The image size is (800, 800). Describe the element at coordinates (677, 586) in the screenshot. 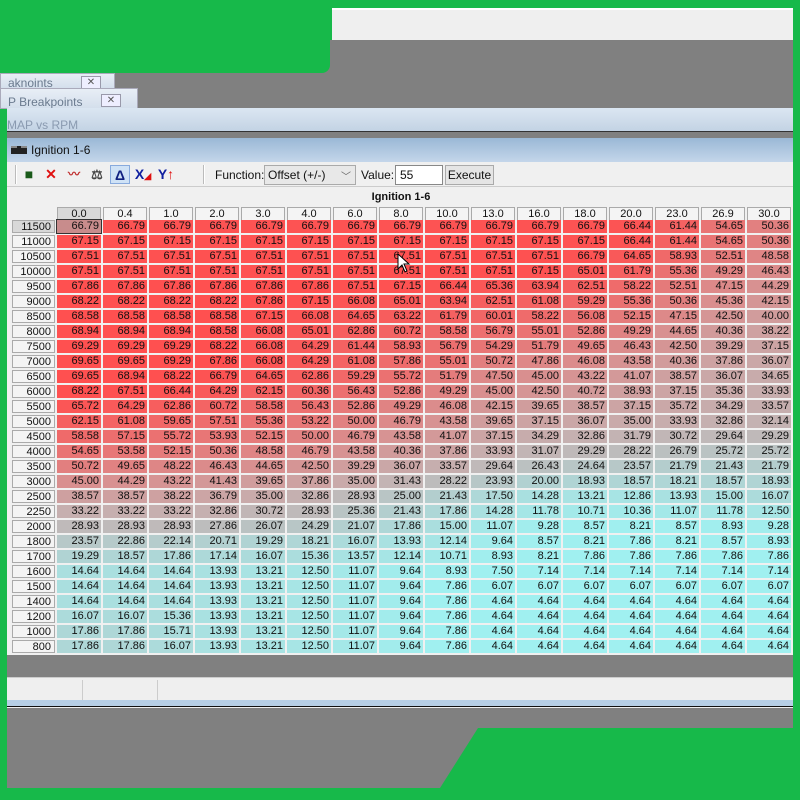

I see `table-cell: 6.07` at that location.